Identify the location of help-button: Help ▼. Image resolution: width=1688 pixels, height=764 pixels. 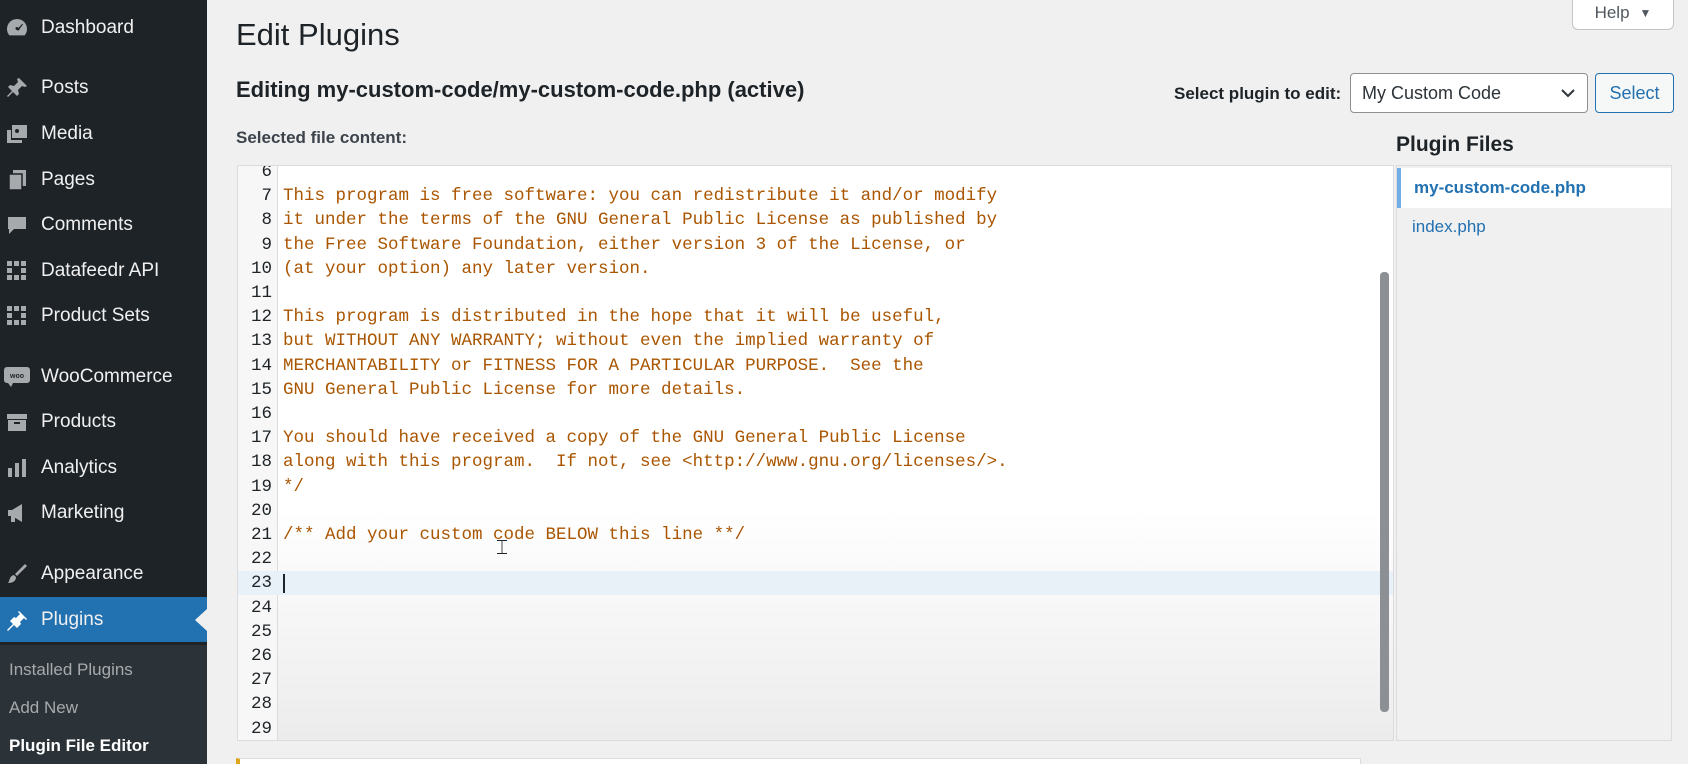
(1623, 15).